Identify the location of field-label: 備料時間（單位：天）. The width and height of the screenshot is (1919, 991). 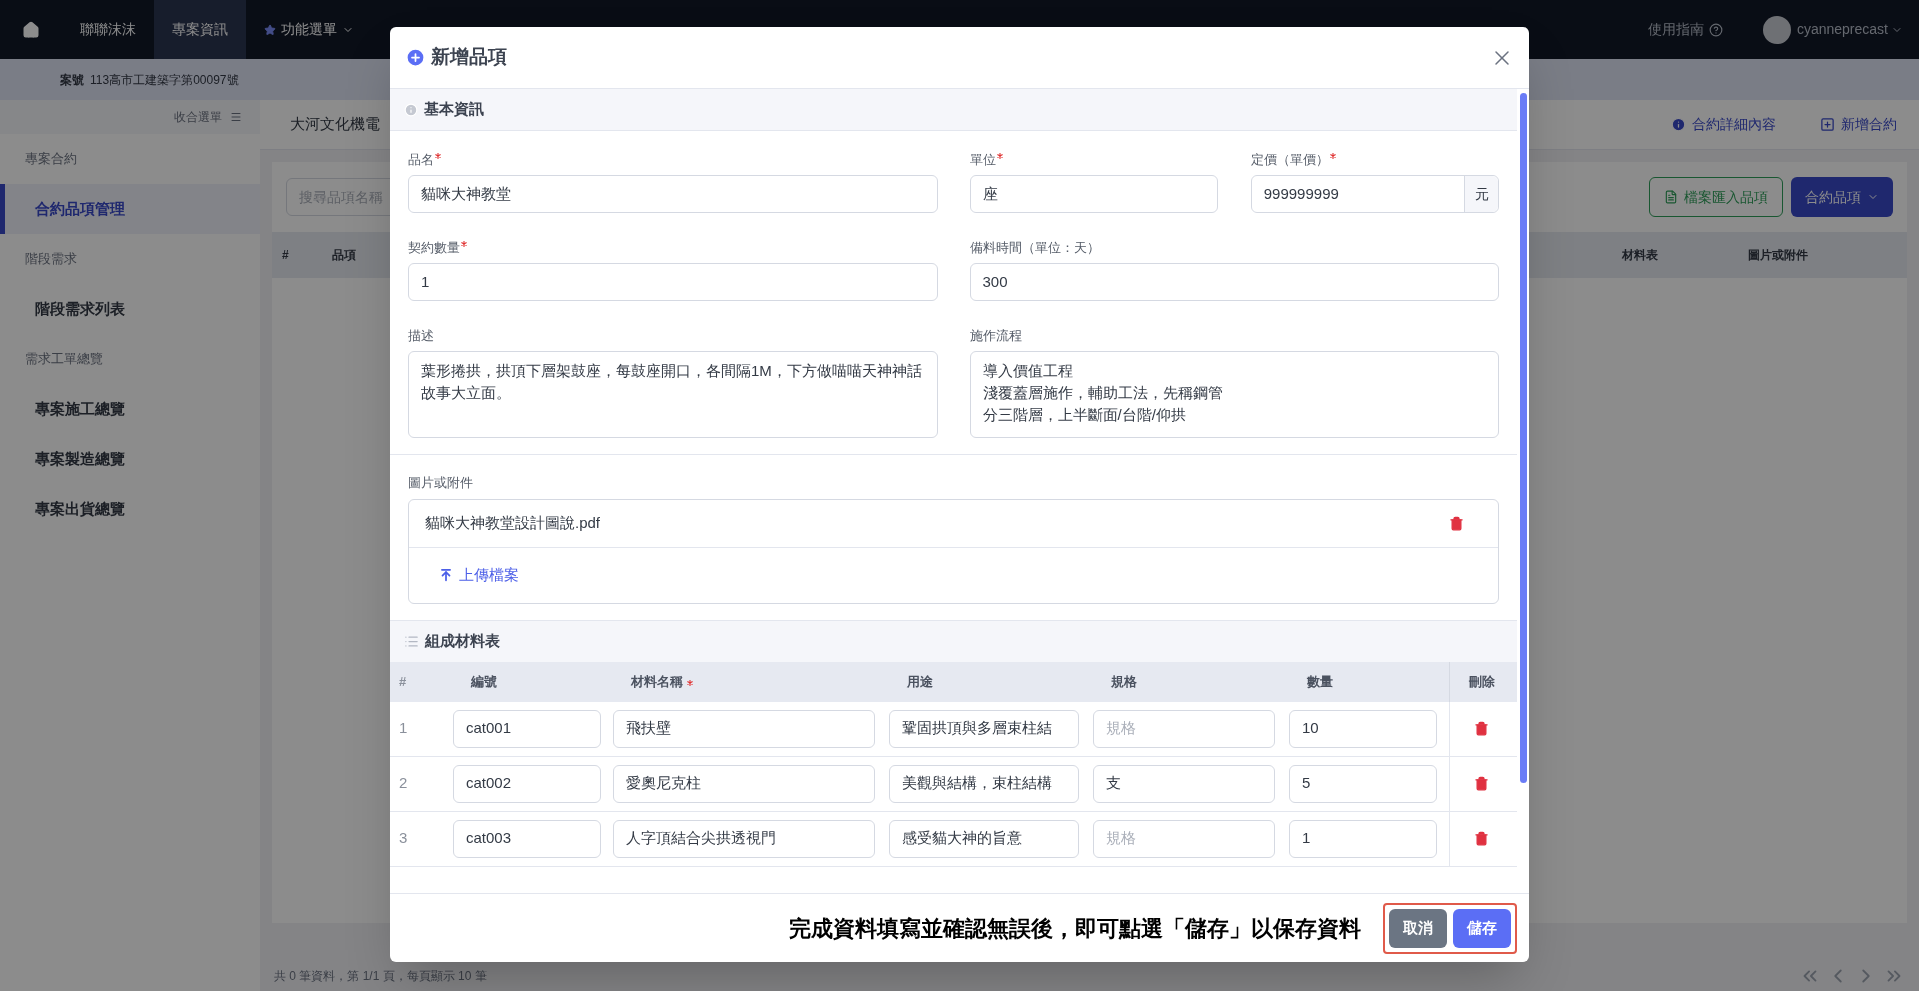
(1034, 248).